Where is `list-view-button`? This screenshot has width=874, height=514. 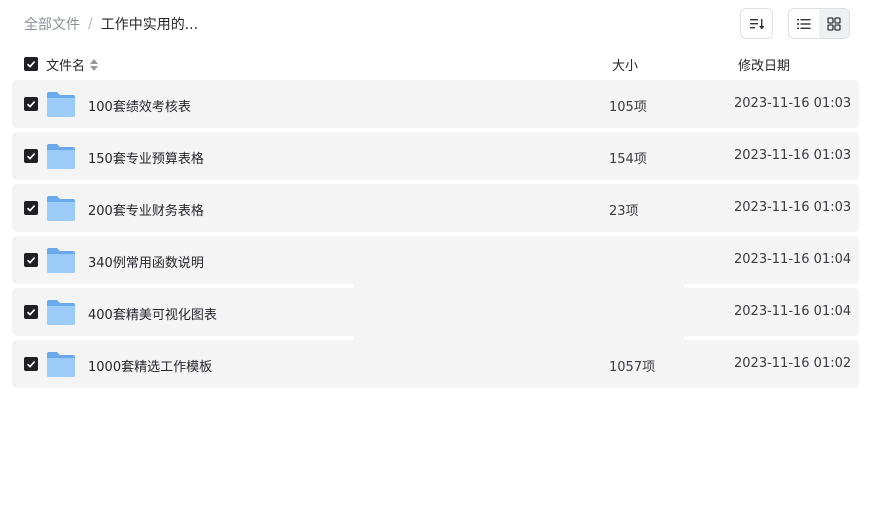
list-view-button is located at coordinates (804, 23).